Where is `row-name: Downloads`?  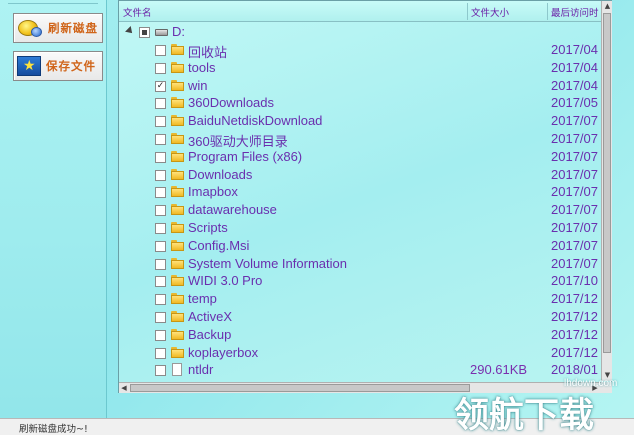
row-name: Downloads is located at coordinates (220, 174).